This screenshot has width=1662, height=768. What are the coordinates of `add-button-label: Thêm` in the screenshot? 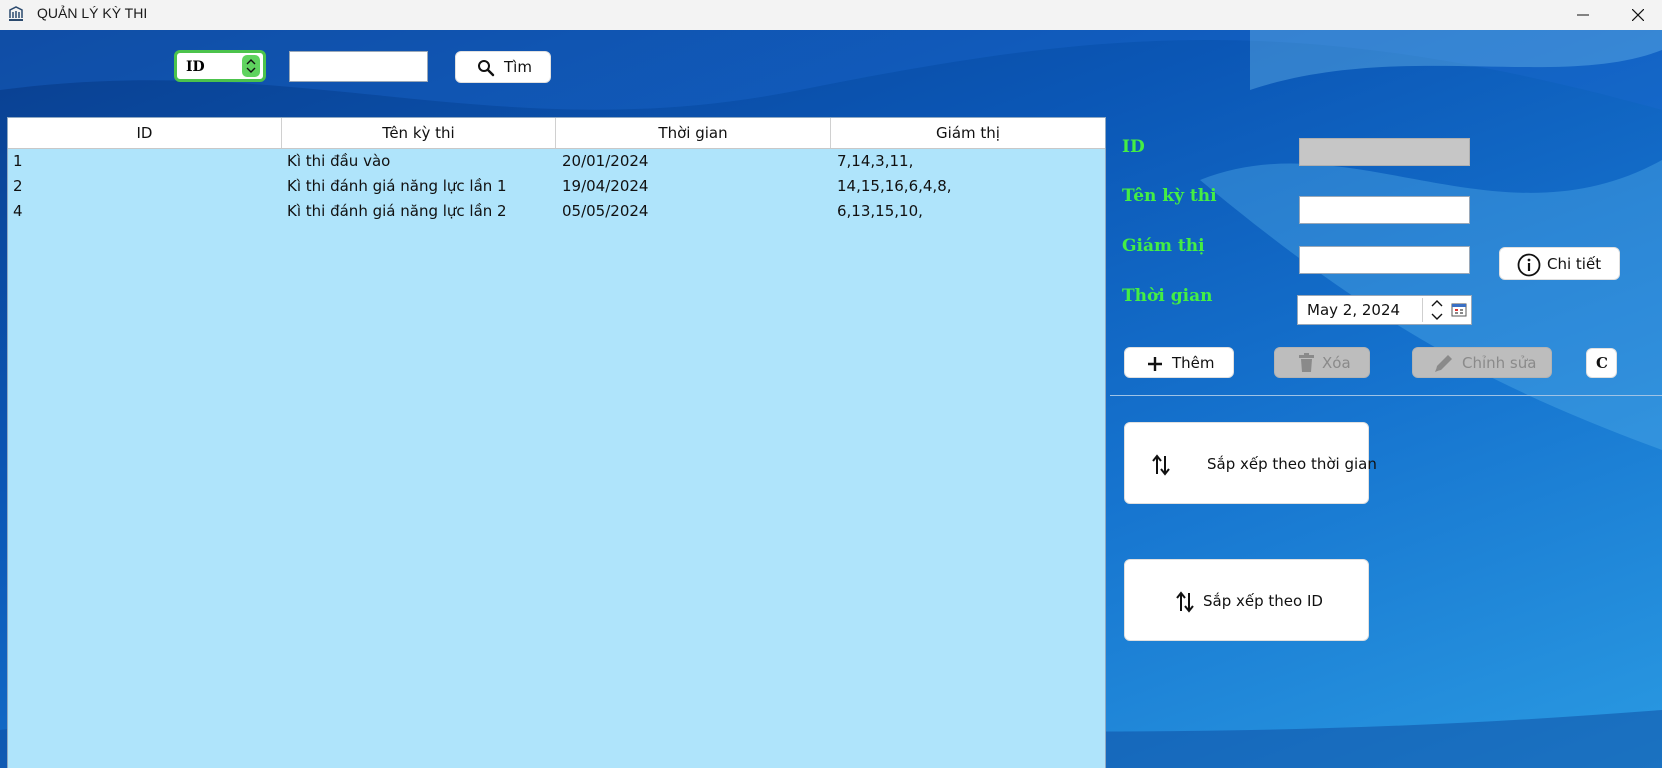 It's located at (1193, 363).